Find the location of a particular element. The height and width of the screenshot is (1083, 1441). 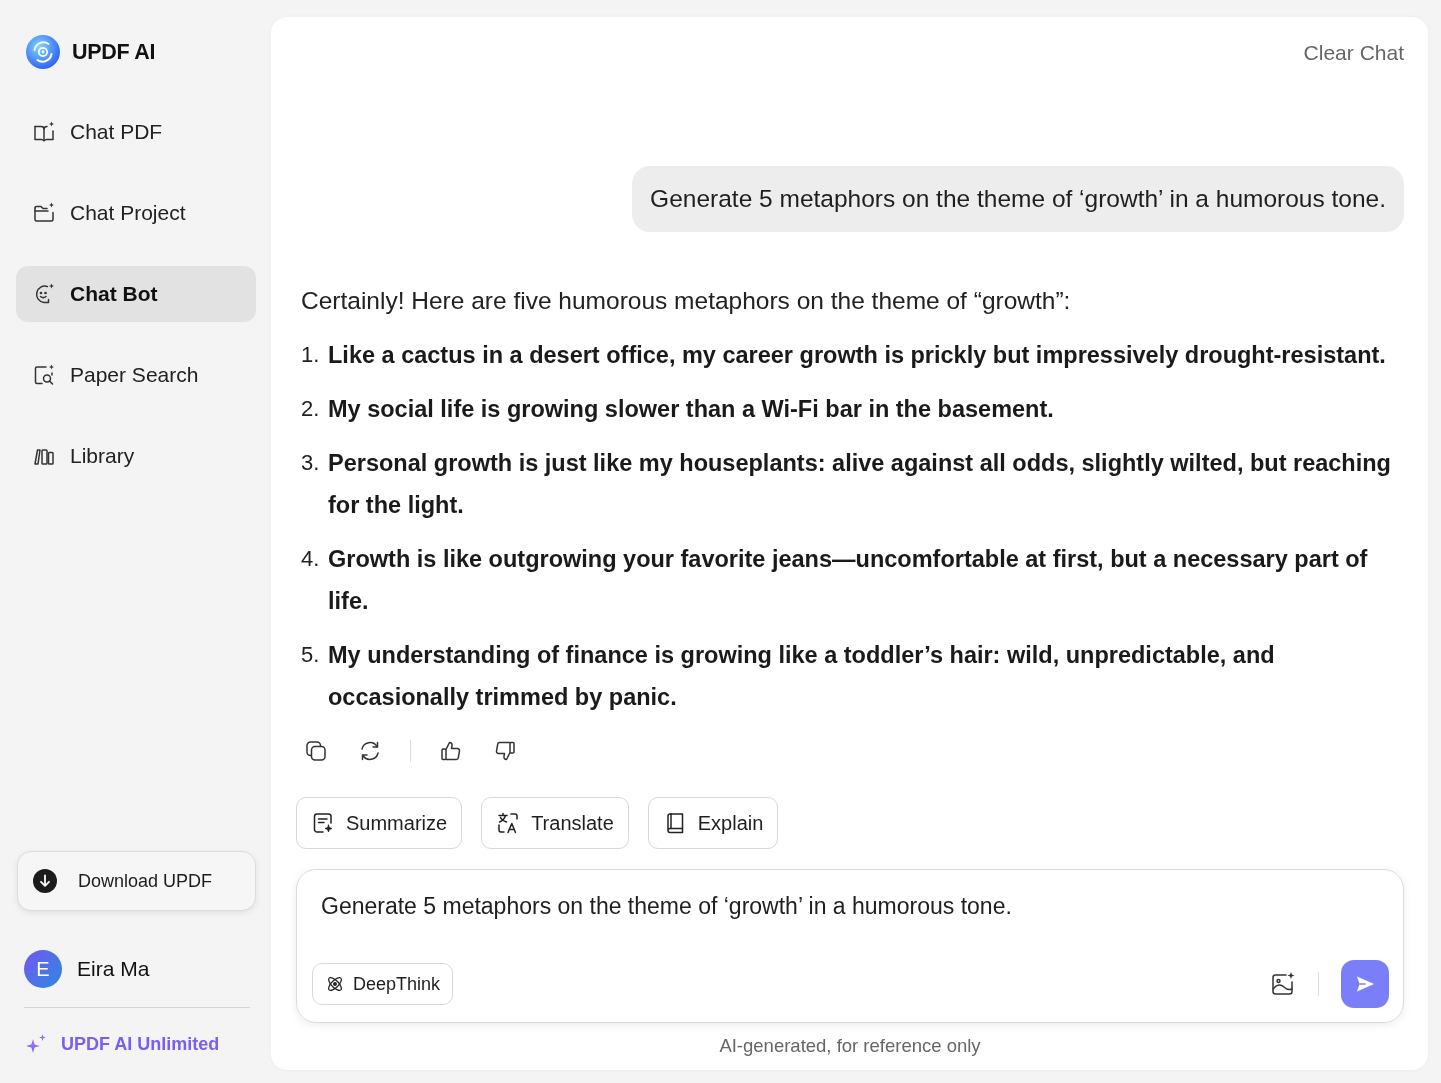

refresh-icon is located at coordinates (370, 751).